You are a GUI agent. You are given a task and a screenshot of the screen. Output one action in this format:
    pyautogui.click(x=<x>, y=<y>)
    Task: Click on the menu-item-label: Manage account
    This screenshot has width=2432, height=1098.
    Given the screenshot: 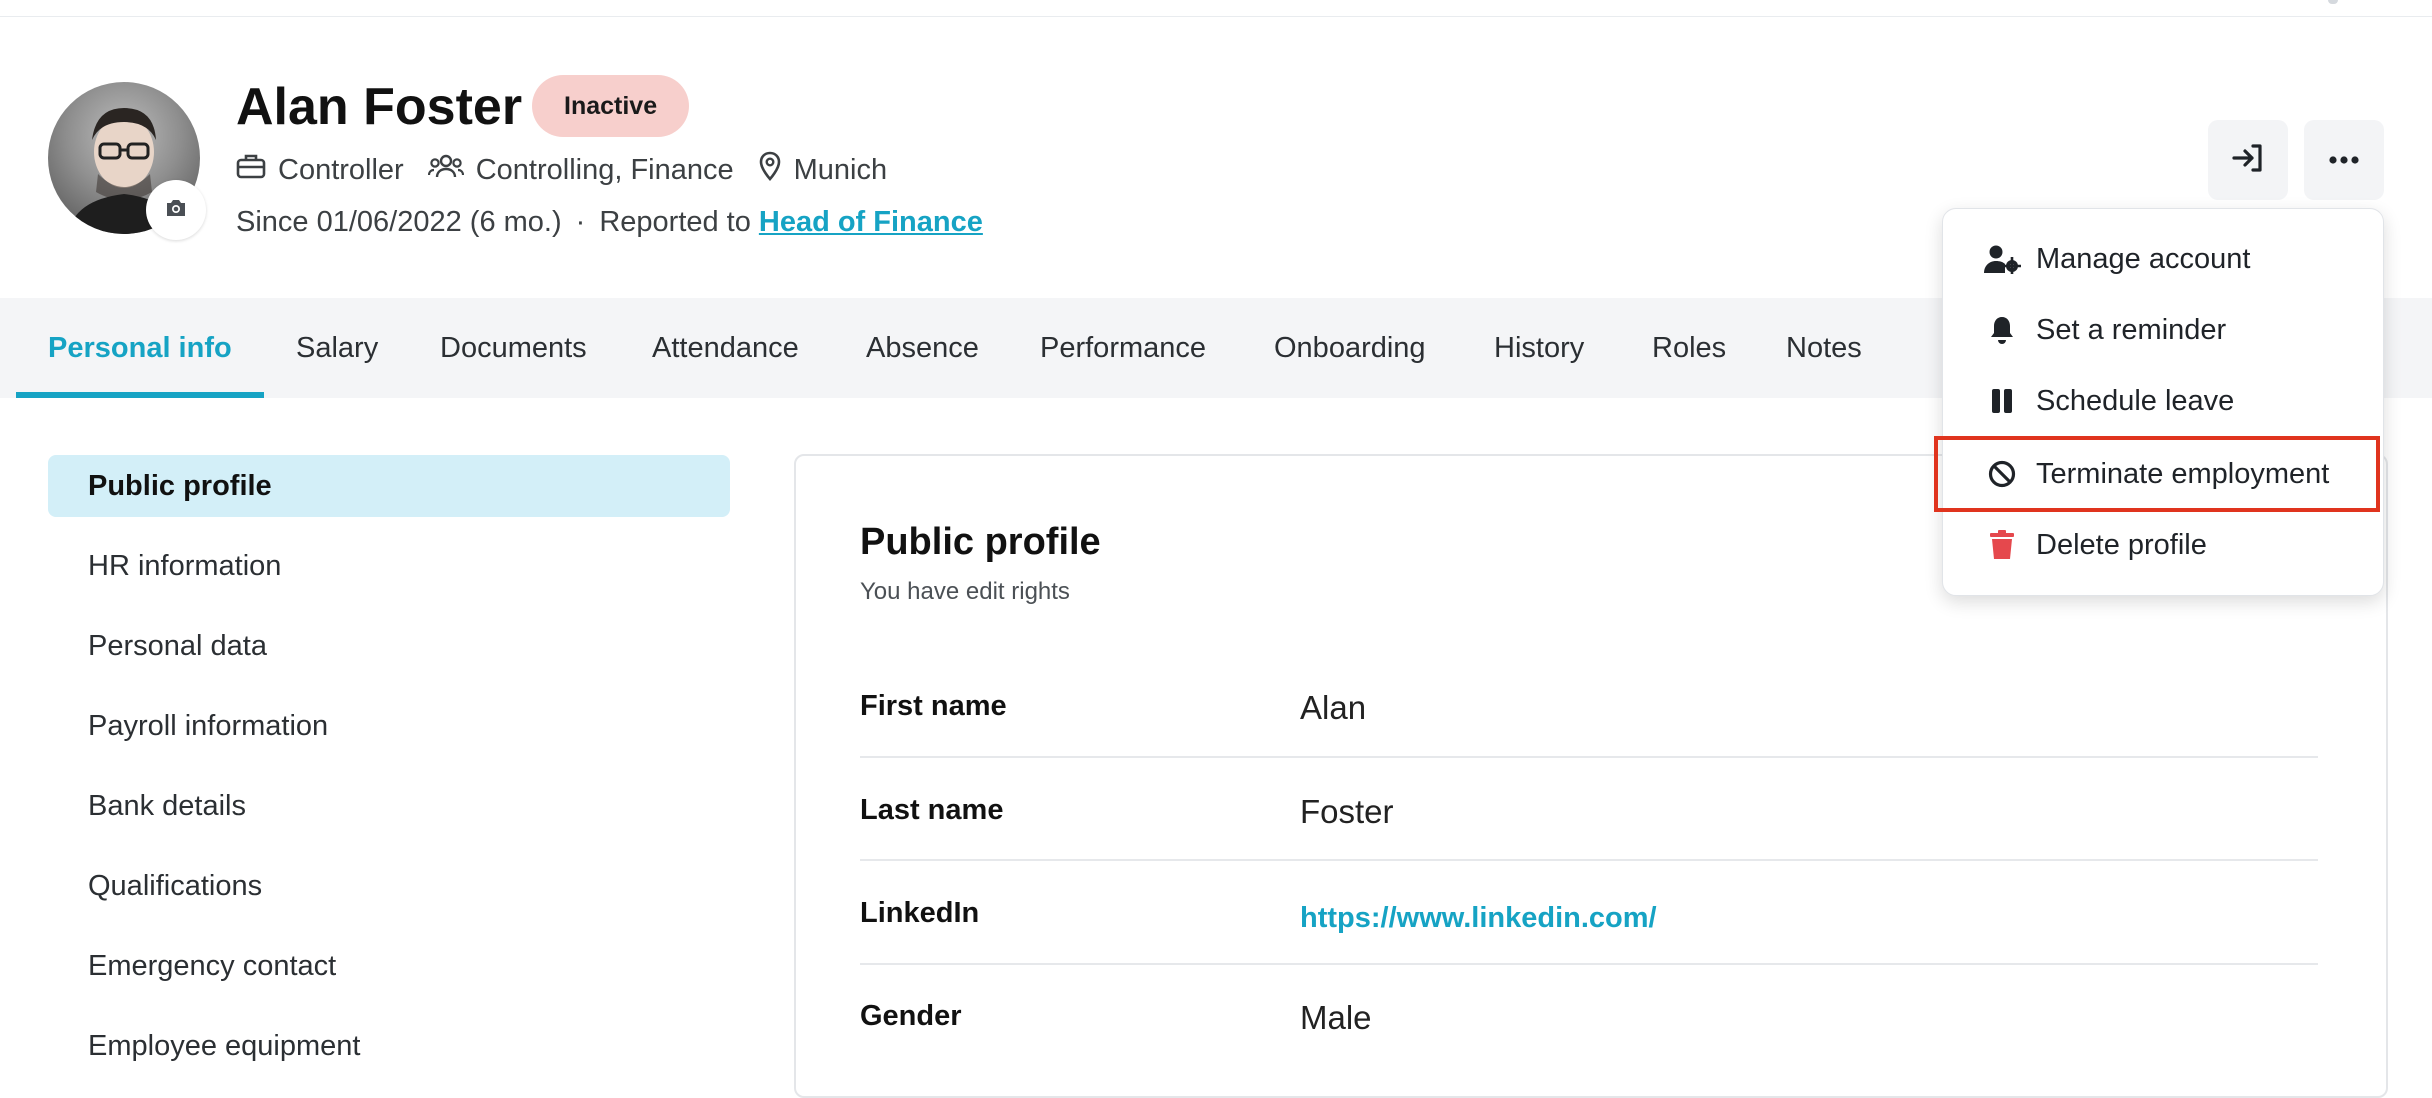 What is the action you would take?
    pyautogui.click(x=2143, y=258)
    